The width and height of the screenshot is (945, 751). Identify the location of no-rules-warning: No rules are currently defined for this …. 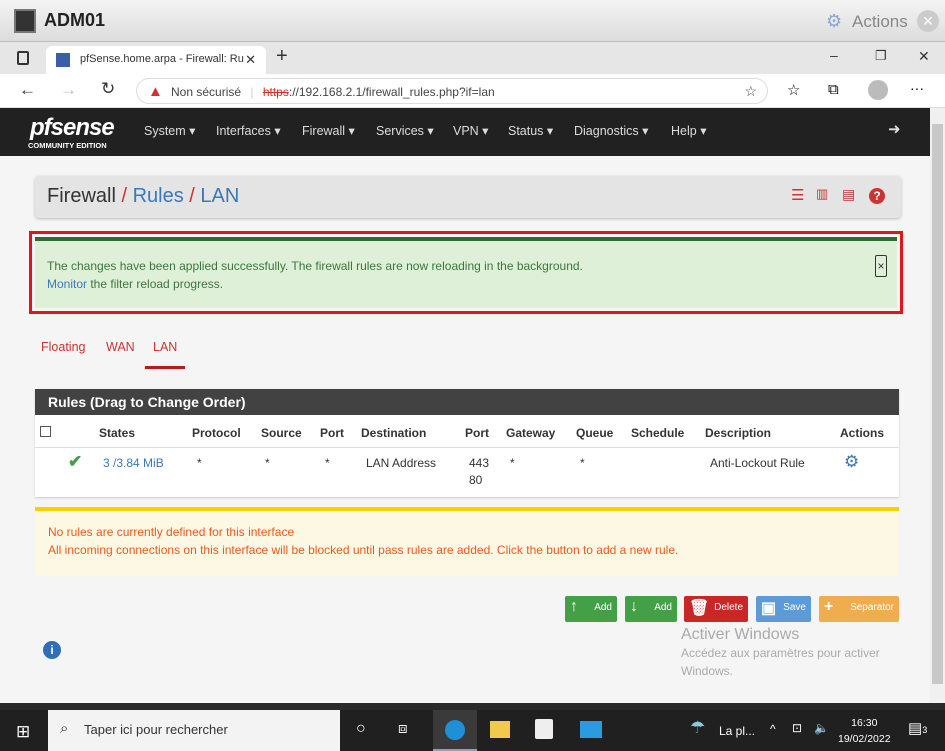
(467, 541).